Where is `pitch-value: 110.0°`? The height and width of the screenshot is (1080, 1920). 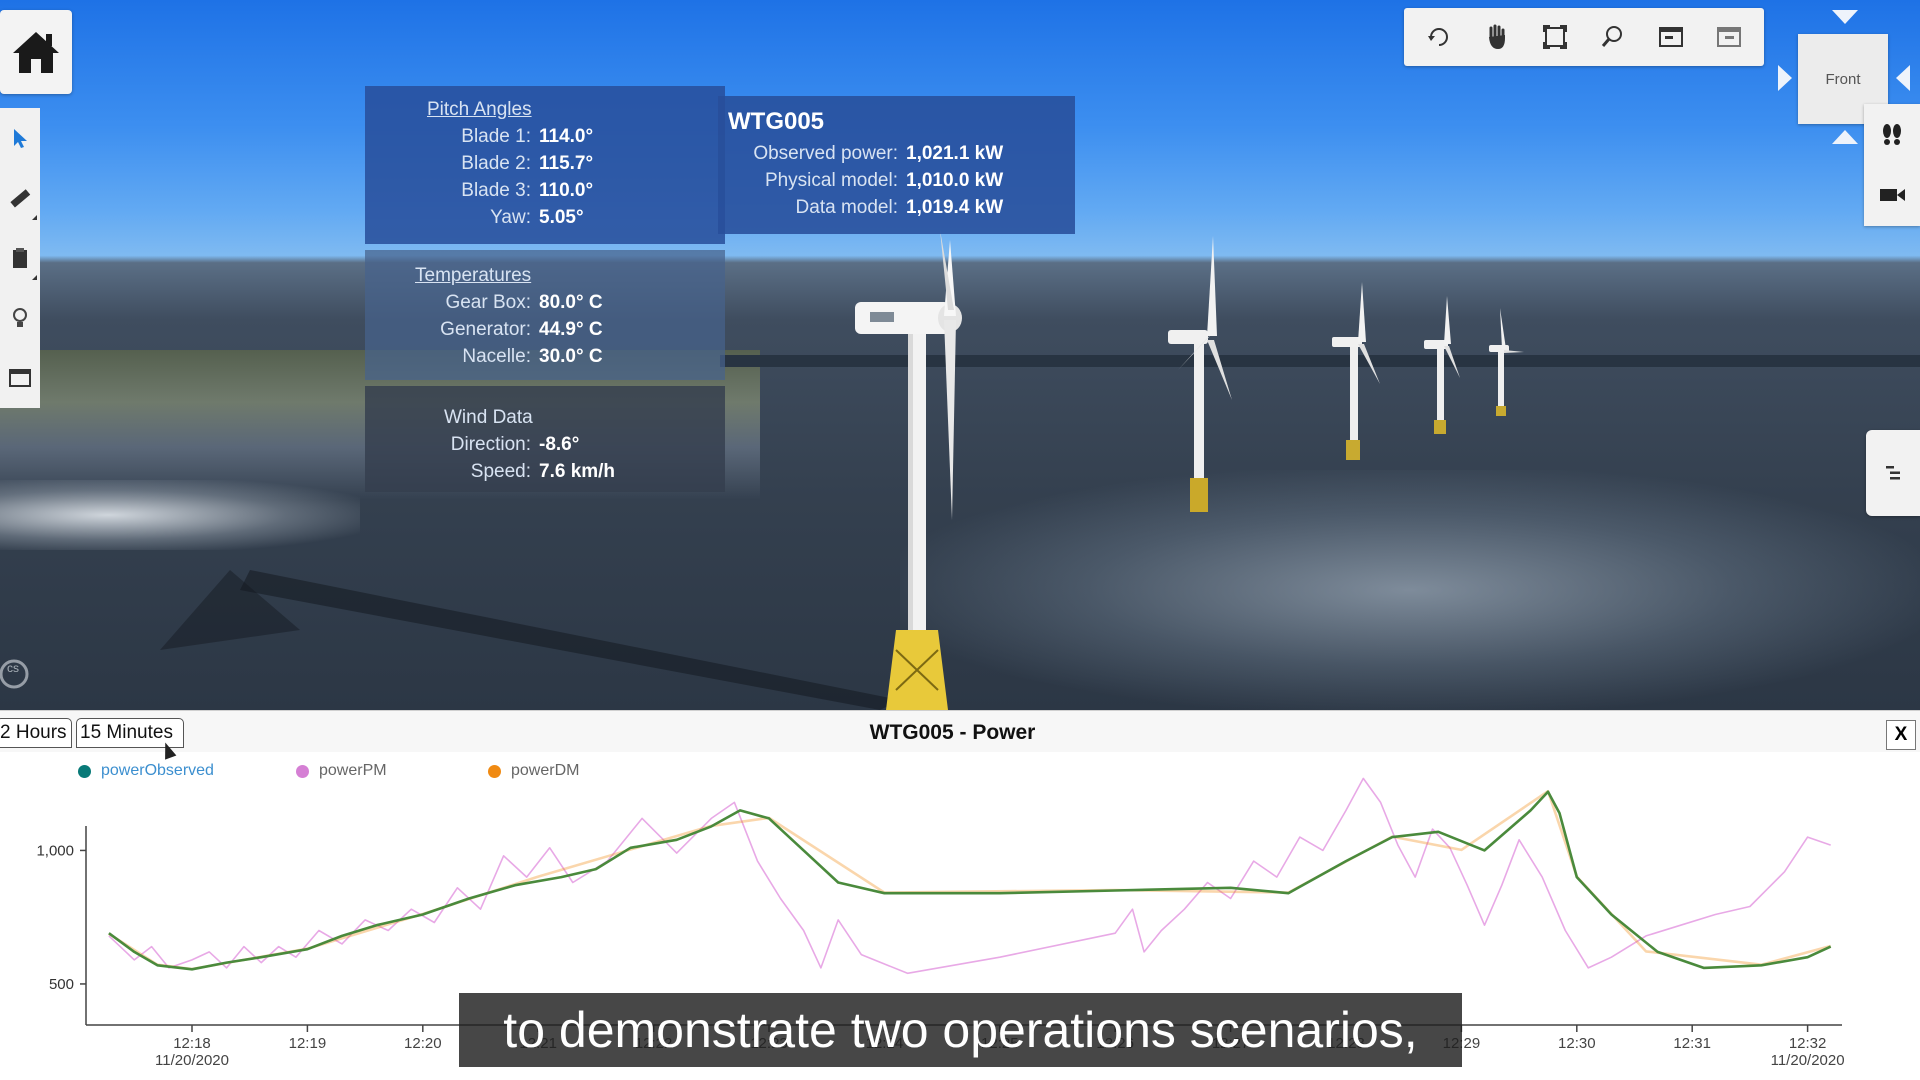 pitch-value: 110.0° is located at coordinates (566, 190).